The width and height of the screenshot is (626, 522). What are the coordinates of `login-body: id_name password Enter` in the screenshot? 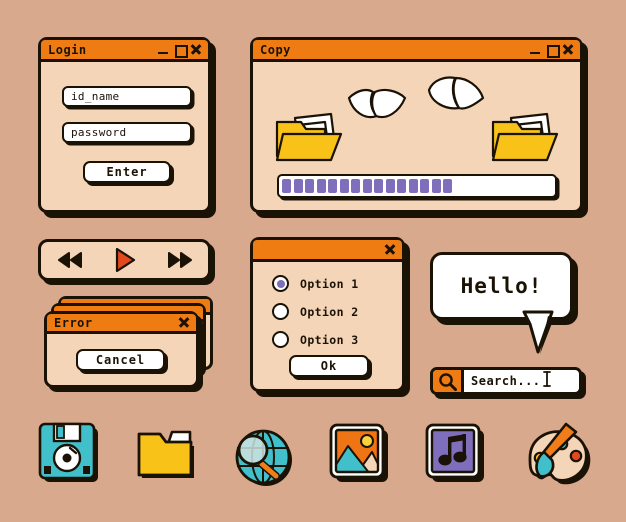 It's located at (124, 136).